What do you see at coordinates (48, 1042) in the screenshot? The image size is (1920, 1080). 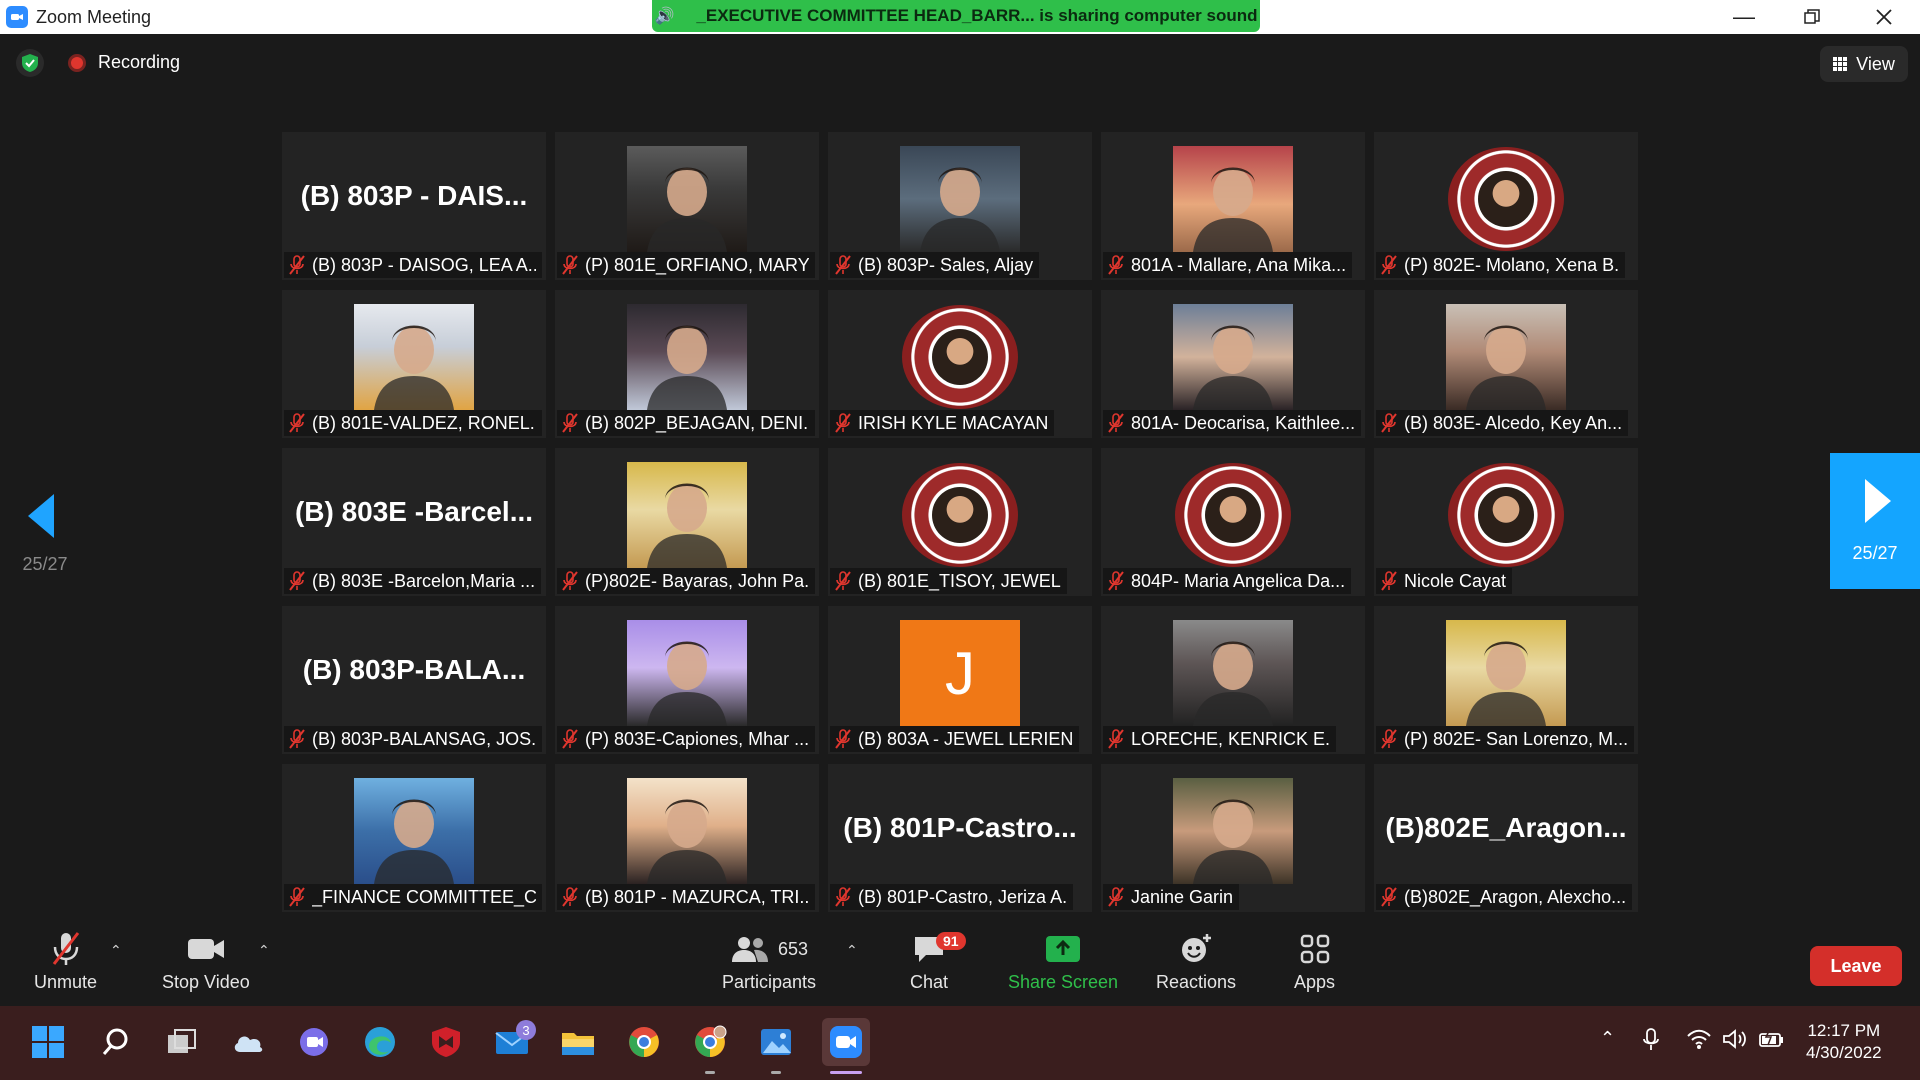 I see `windows-start-icon` at bounding box center [48, 1042].